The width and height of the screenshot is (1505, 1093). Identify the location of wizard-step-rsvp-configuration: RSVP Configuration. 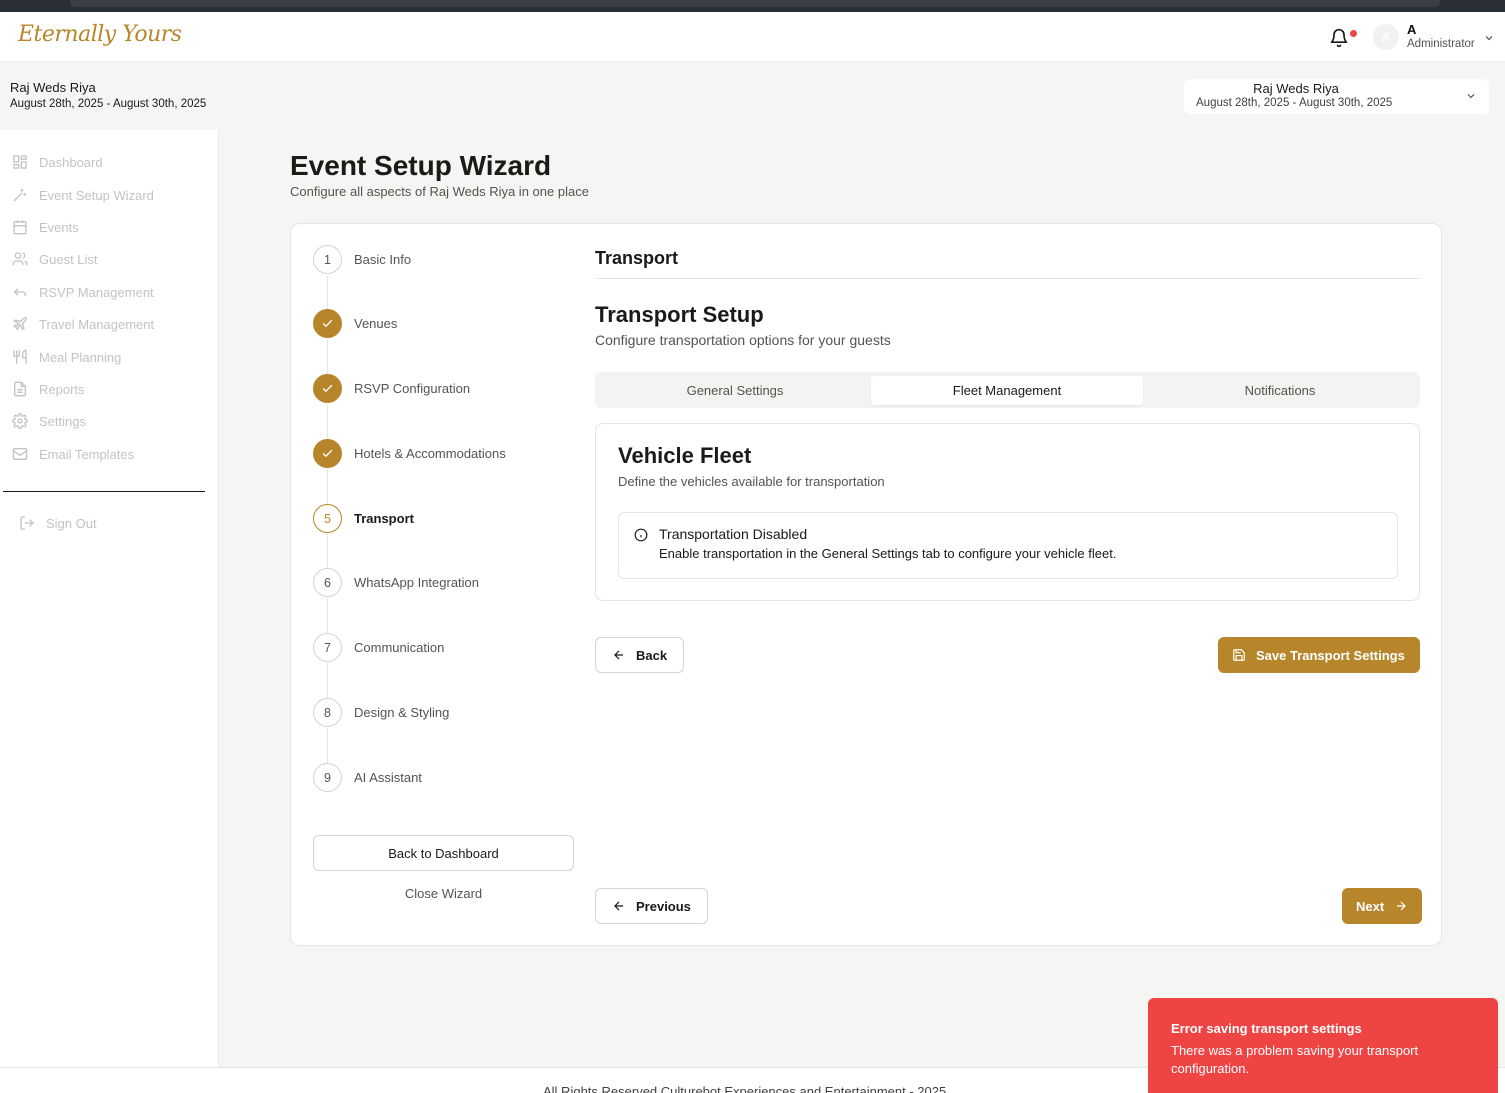
(391, 388).